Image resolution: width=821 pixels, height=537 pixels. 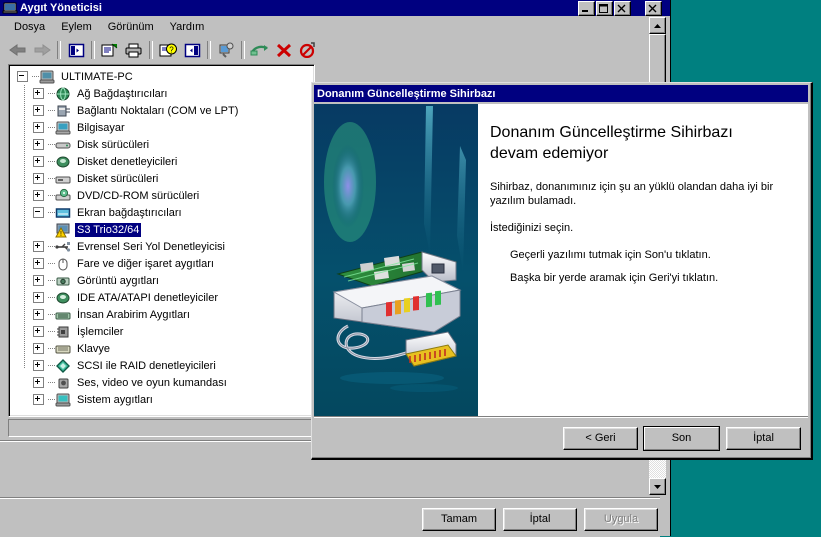 What do you see at coordinates (657, 25) in the screenshot?
I see `scroll-up-icon` at bounding box center [657, 25].